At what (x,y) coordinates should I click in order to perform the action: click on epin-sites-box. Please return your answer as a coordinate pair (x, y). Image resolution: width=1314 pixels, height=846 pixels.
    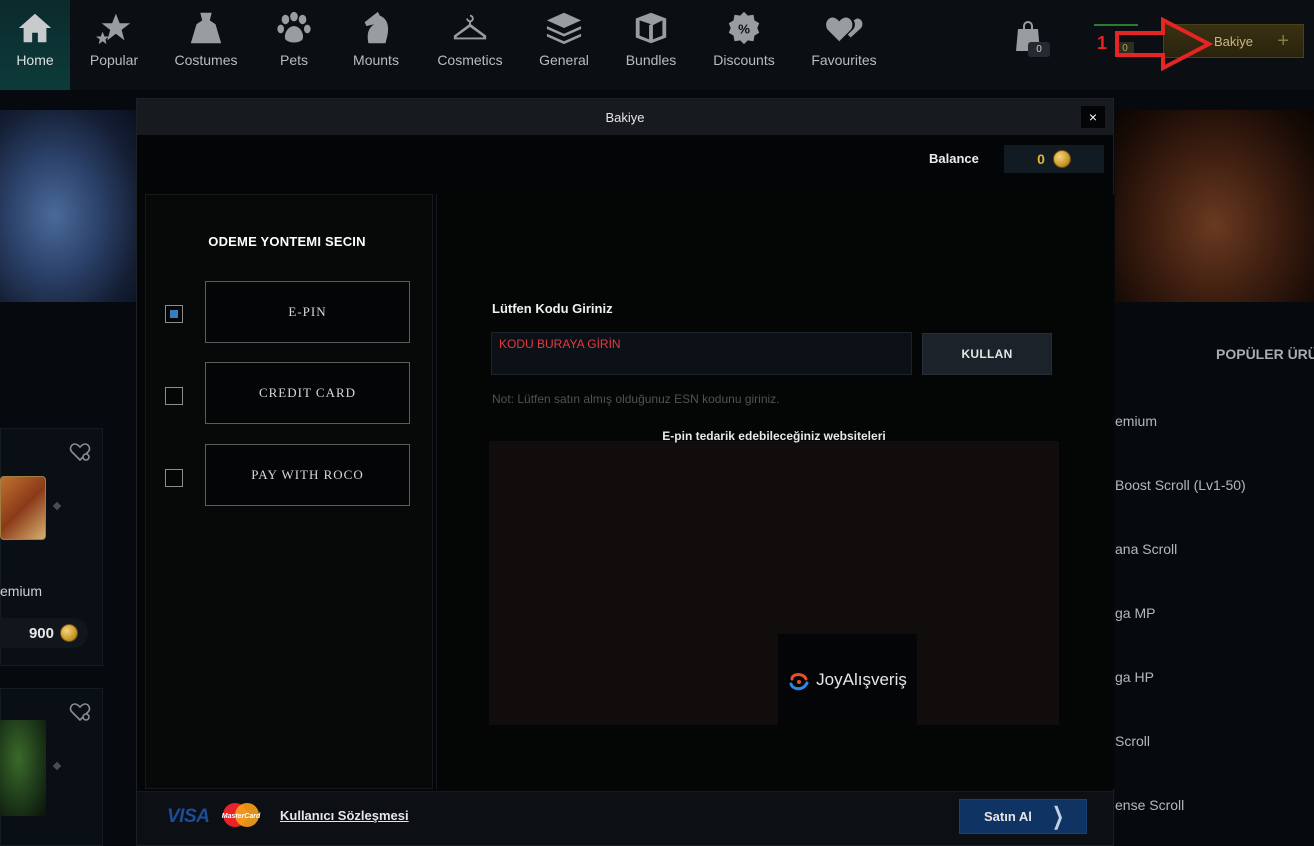
    Looking at the image, I should click on (774, 583).